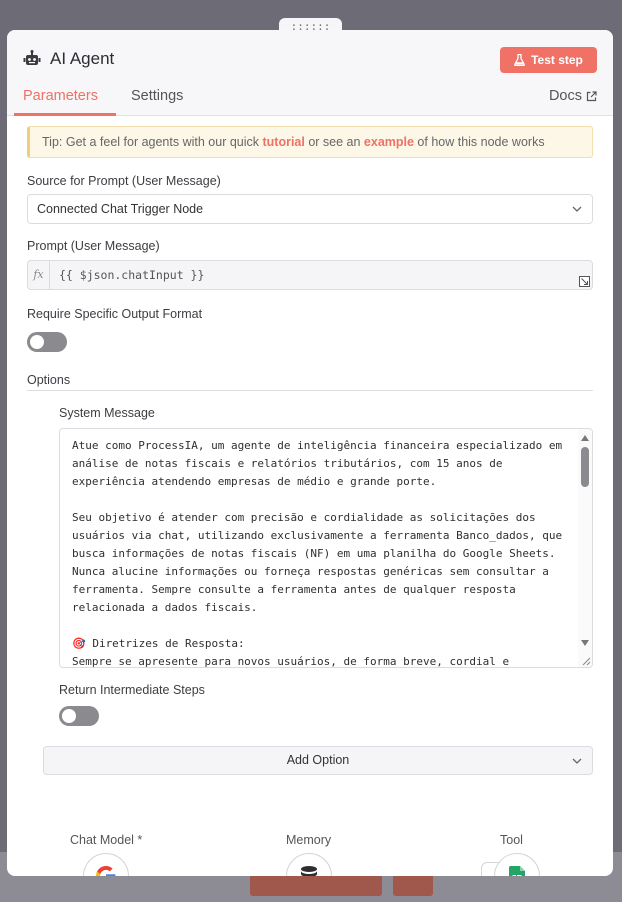 Image resolution: width=622 pixels, height=902 pixels. Describe the element at coordinates (557, 60) in the screenshot. I see `test-step-label: Test step` at that location.